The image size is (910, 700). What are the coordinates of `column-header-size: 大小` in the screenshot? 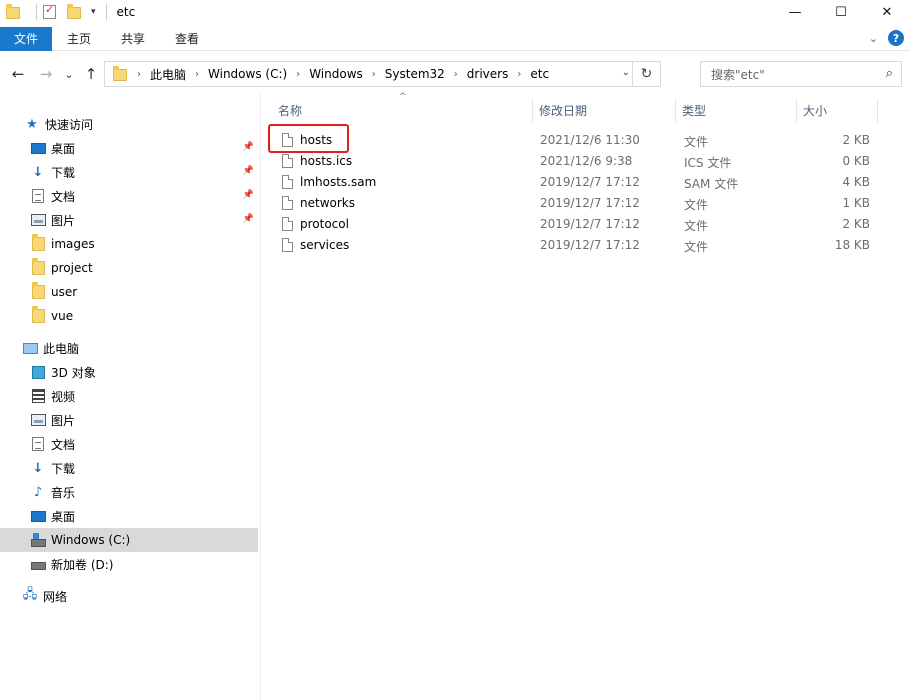 It's located at (837, 110).